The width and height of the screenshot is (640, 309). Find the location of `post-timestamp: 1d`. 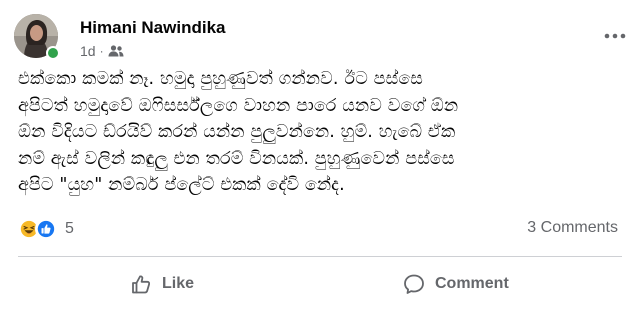

post-timestamp: 1d is located at coordinates (88, 51).